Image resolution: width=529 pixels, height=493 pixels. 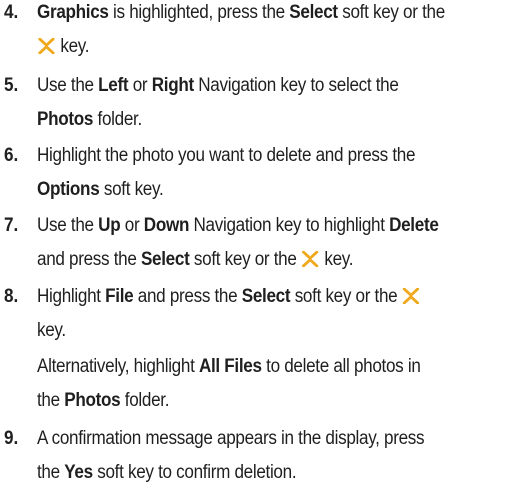 I want to click on step-text-line: the Photos folder., so click(x=103, y=401).